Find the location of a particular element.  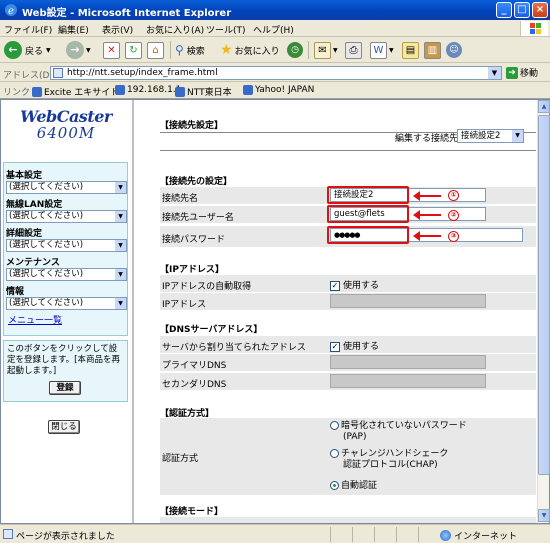

minimize-button: _ is located at coordinates (504, 10).